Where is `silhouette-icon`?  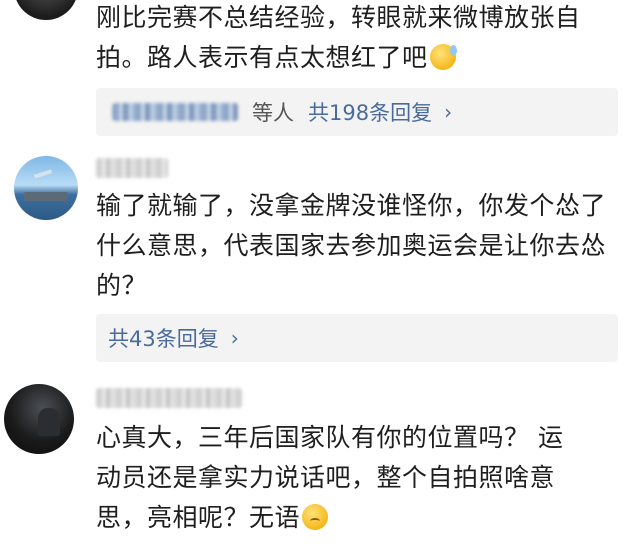
silhouette-icon is located at coordinates (49, 422).